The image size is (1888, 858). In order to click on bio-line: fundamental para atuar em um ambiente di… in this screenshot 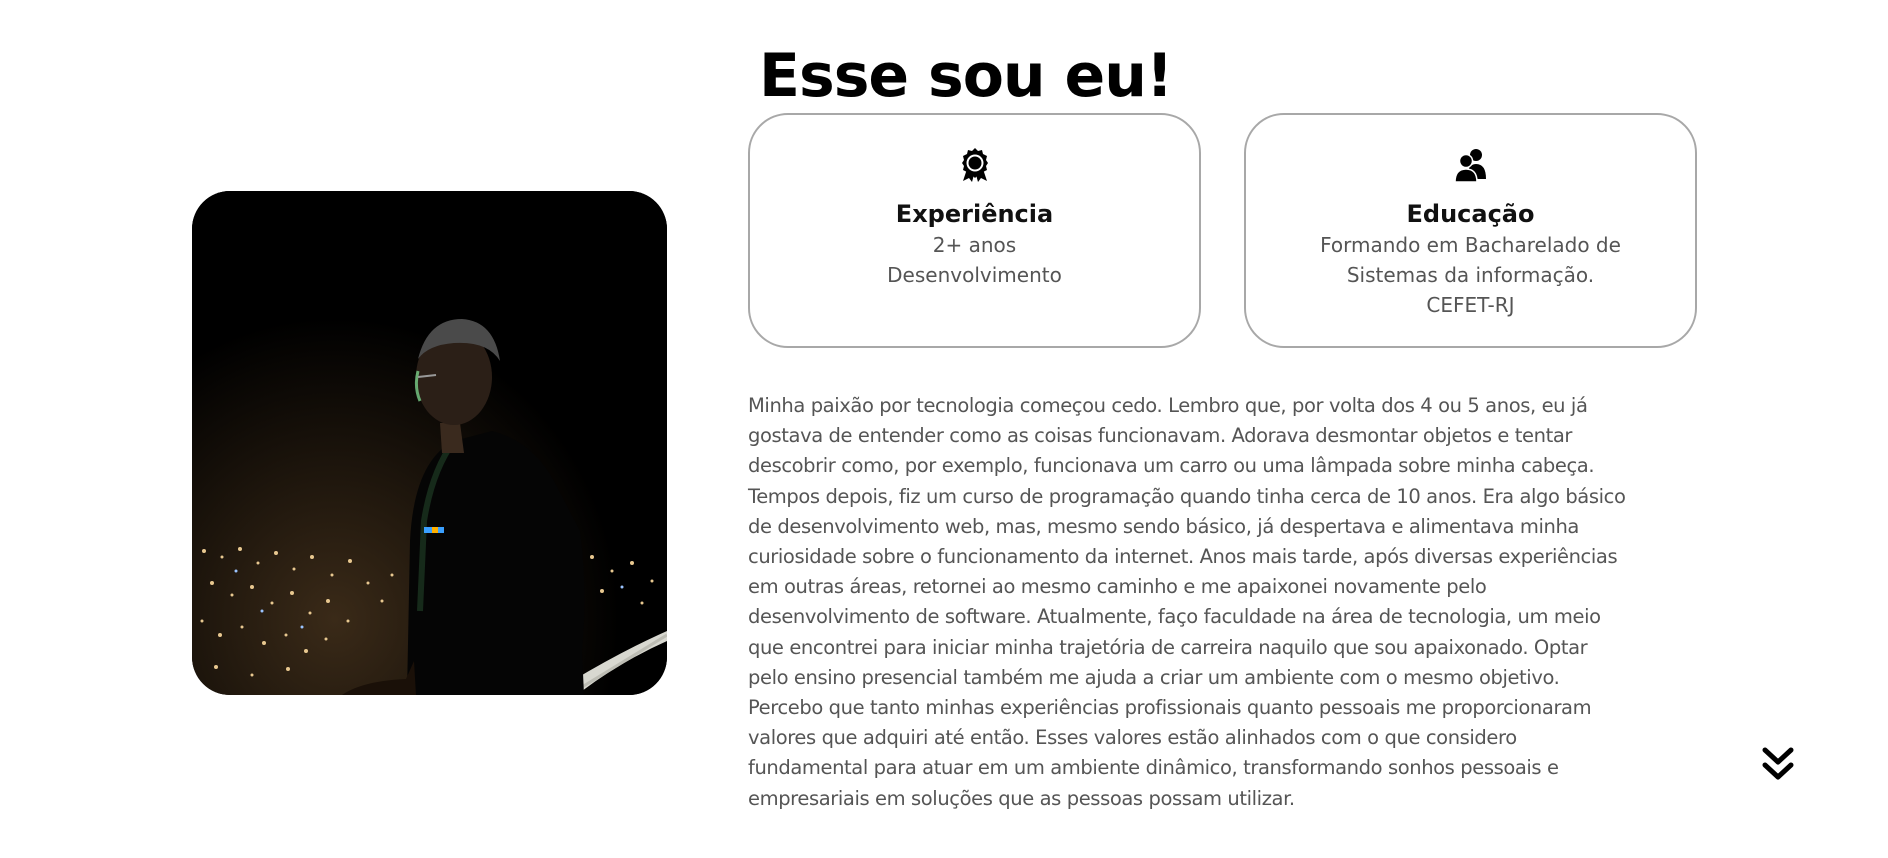, I will do `click(1153, 768)`.